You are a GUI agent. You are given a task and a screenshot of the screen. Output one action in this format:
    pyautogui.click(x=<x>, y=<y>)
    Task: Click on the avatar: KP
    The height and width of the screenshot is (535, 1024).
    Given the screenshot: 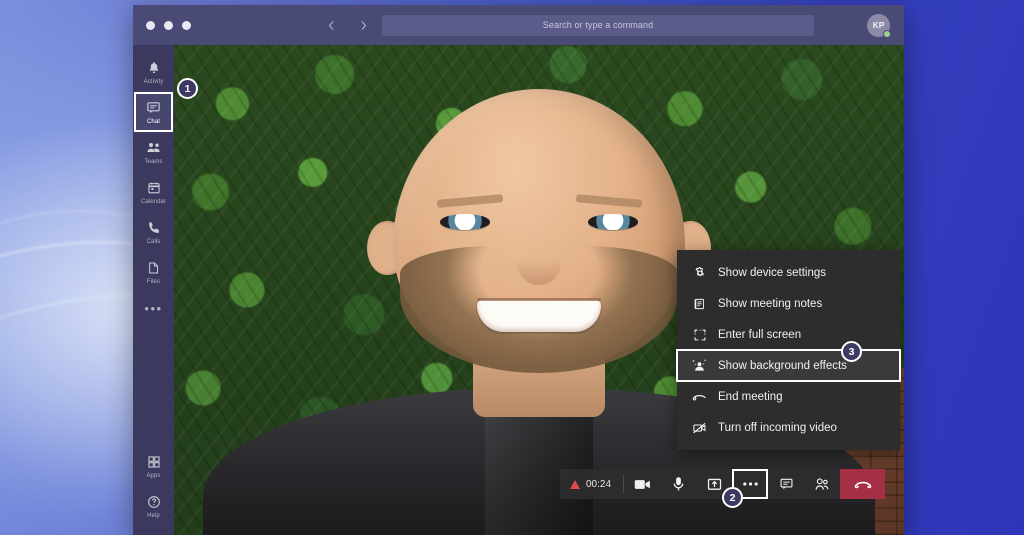 What is the action you would take?
    pyautogui.click(x=879, y=25)
    